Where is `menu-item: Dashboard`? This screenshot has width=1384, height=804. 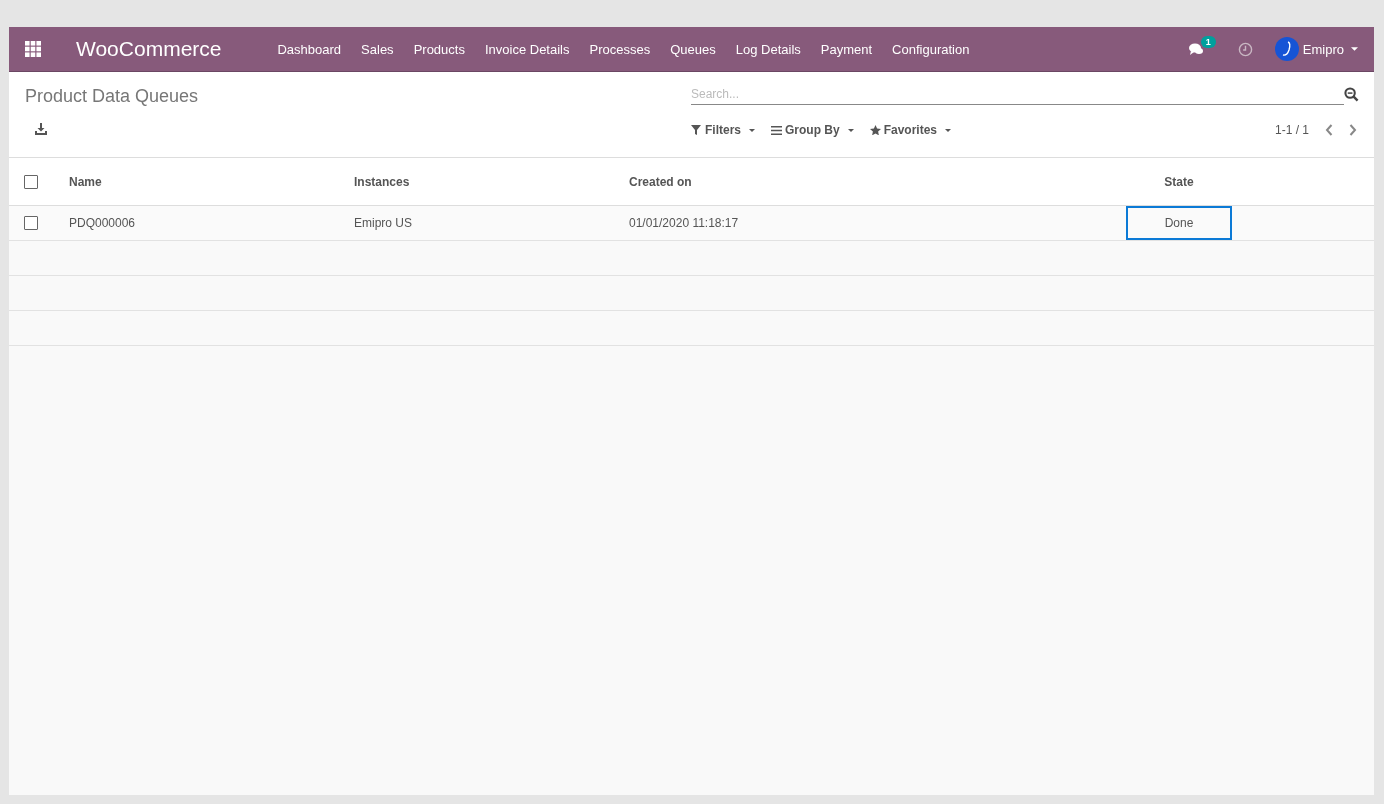 menu-item: Dashboard is located at coordinates (309, 49).